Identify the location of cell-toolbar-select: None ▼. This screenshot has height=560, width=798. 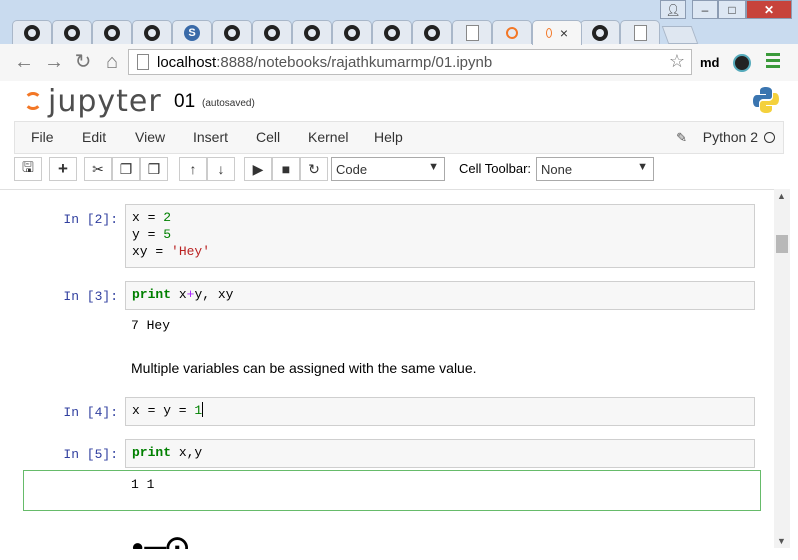
(595, 169).